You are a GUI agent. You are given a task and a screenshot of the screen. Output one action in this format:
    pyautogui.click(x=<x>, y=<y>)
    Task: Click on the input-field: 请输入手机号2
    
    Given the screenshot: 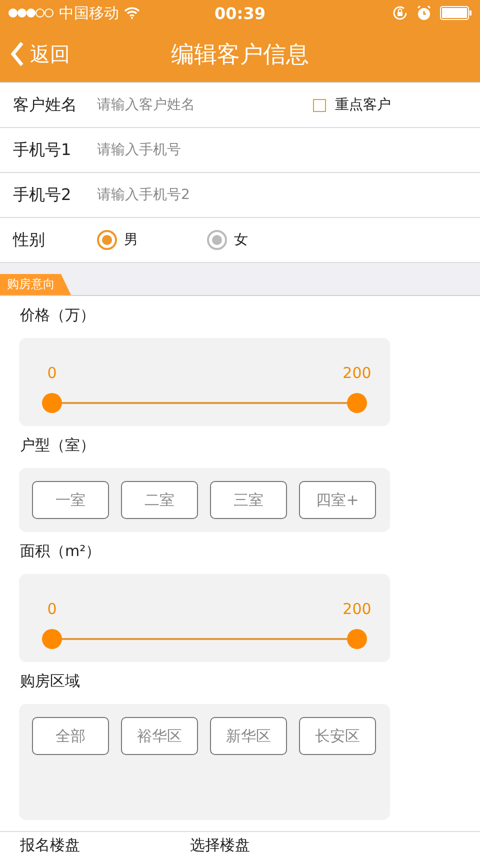 What is the action you would take?
    pyautogui.click(x=197, y=195)
    